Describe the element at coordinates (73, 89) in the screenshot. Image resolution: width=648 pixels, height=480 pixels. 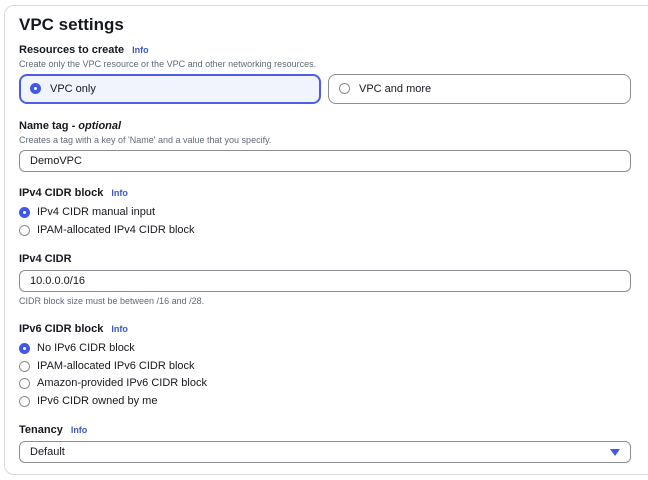
I see `tile-vpc-only-label: VPC only` at that location.